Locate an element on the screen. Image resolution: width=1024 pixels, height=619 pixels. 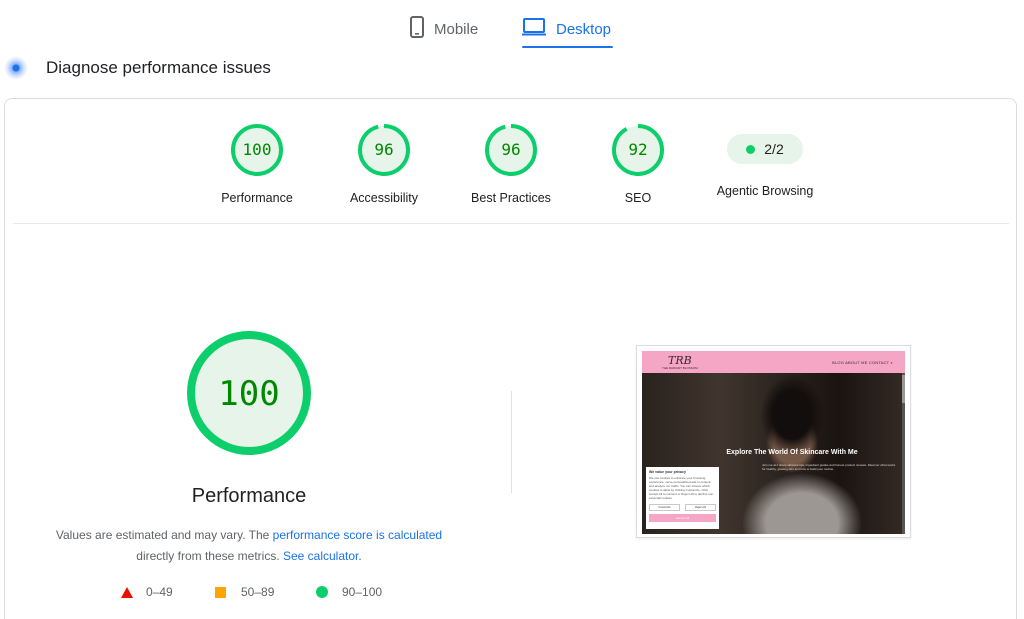
agentic-pill: 2/2 is located at coordinates (765, 149).